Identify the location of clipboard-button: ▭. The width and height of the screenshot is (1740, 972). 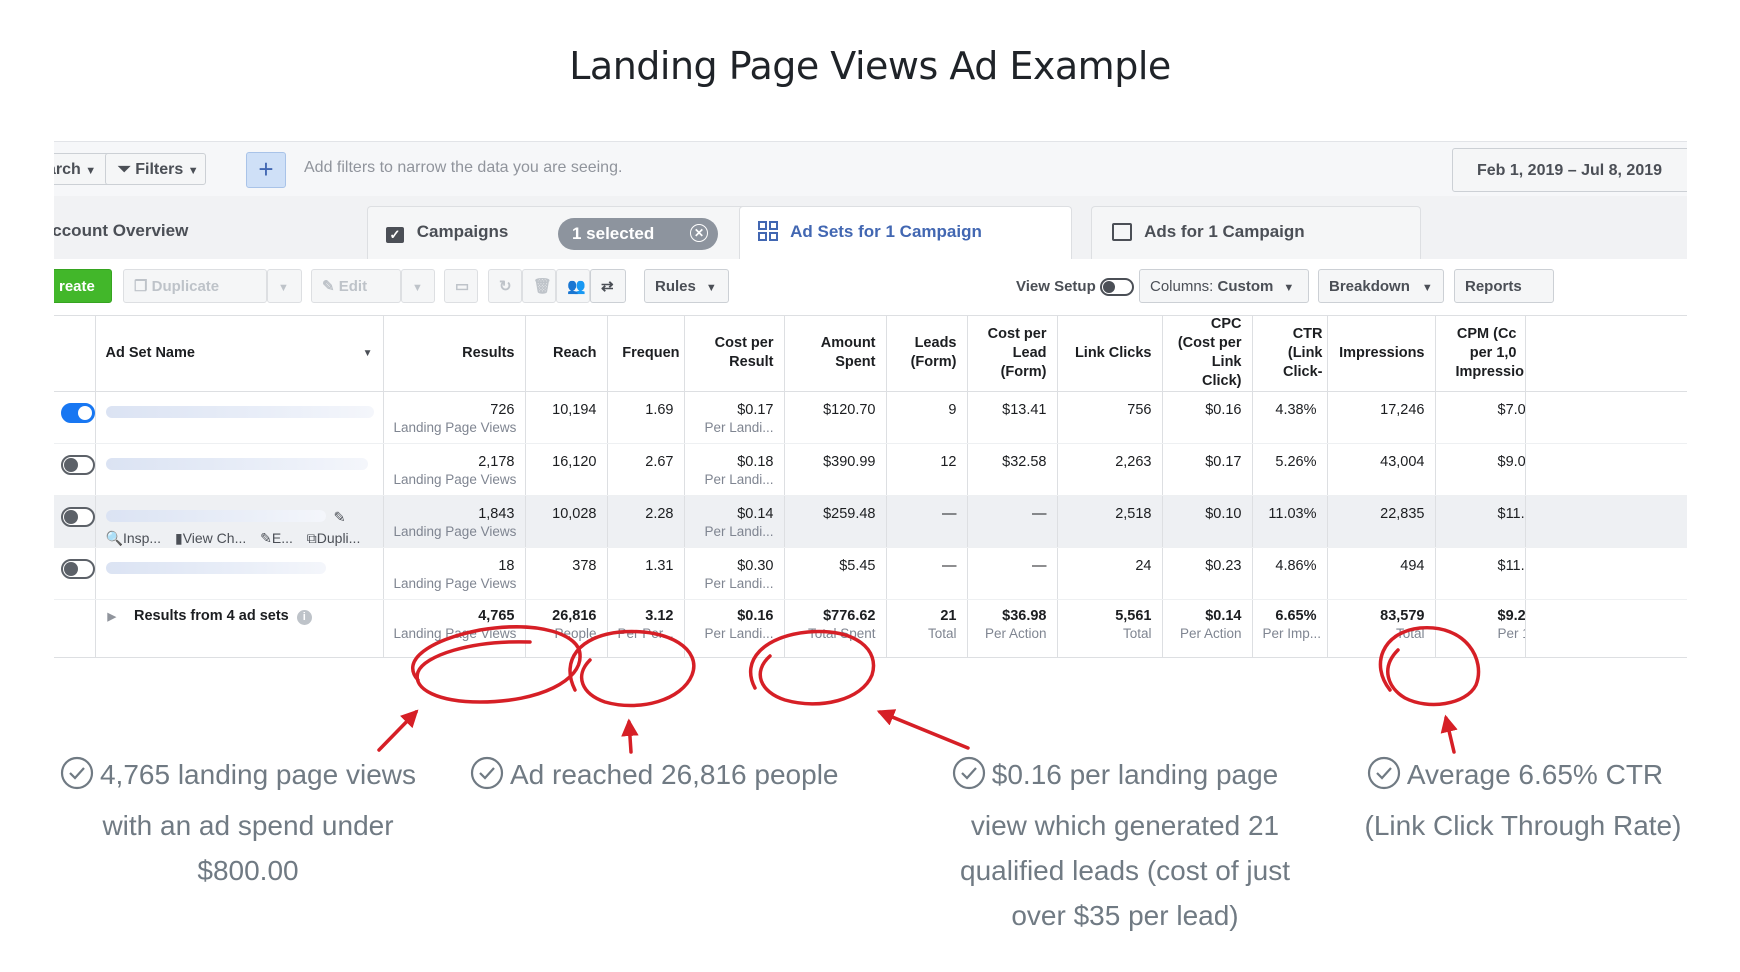
(461, 286).